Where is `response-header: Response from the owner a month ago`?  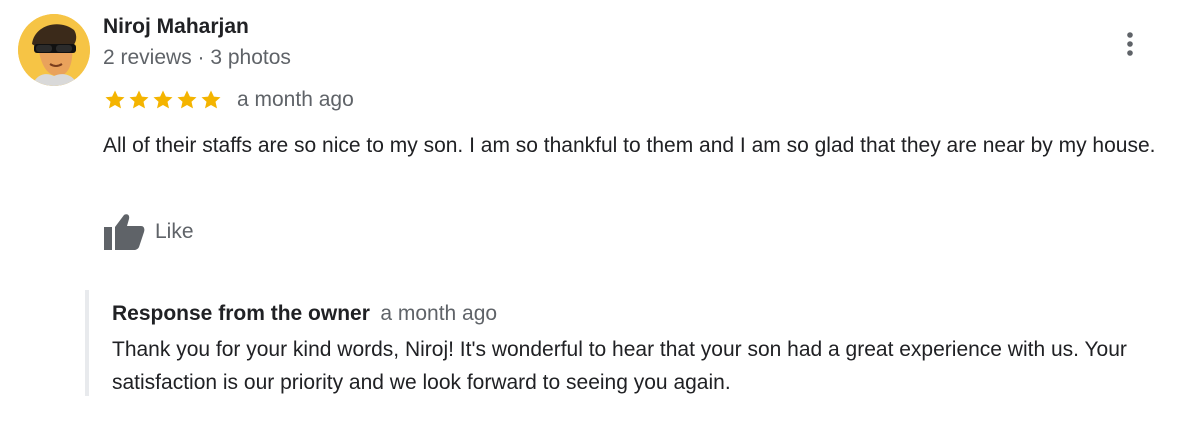 response-header: Response from the owner a month ago is located at coordinates (304, 314).